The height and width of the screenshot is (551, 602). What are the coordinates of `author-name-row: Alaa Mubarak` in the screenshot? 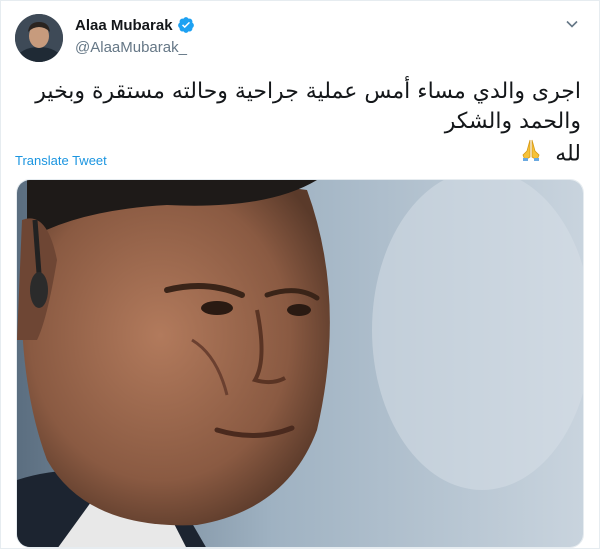 It's located at (135, 25).